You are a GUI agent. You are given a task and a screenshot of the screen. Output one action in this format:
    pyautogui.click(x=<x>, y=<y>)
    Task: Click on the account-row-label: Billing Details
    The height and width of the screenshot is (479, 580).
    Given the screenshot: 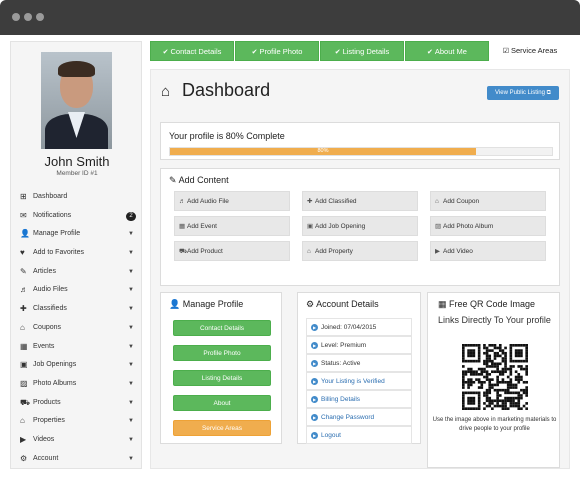 What is the action you would take?
    pyautogui.click(x=341, y=399)
    